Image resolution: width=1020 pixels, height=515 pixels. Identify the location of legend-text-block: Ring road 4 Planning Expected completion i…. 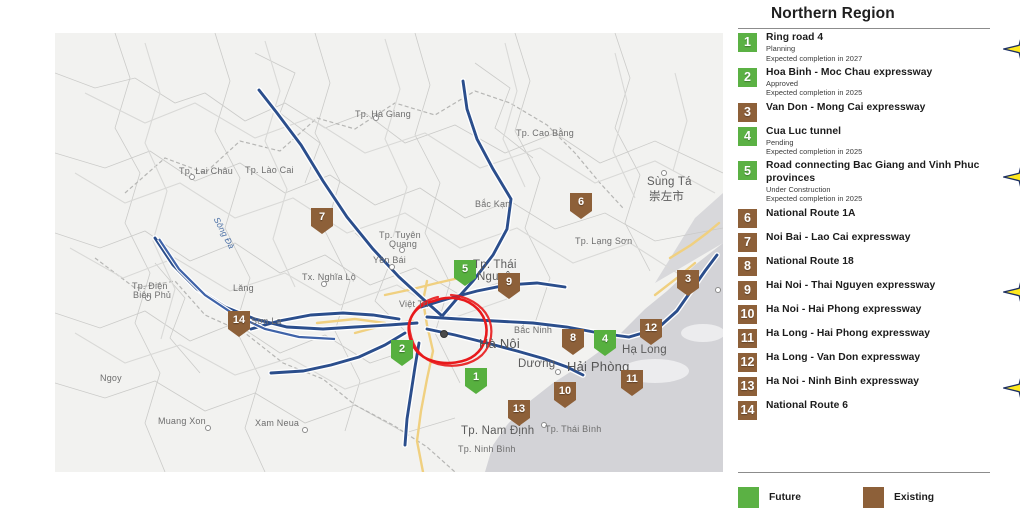
(893, 47).